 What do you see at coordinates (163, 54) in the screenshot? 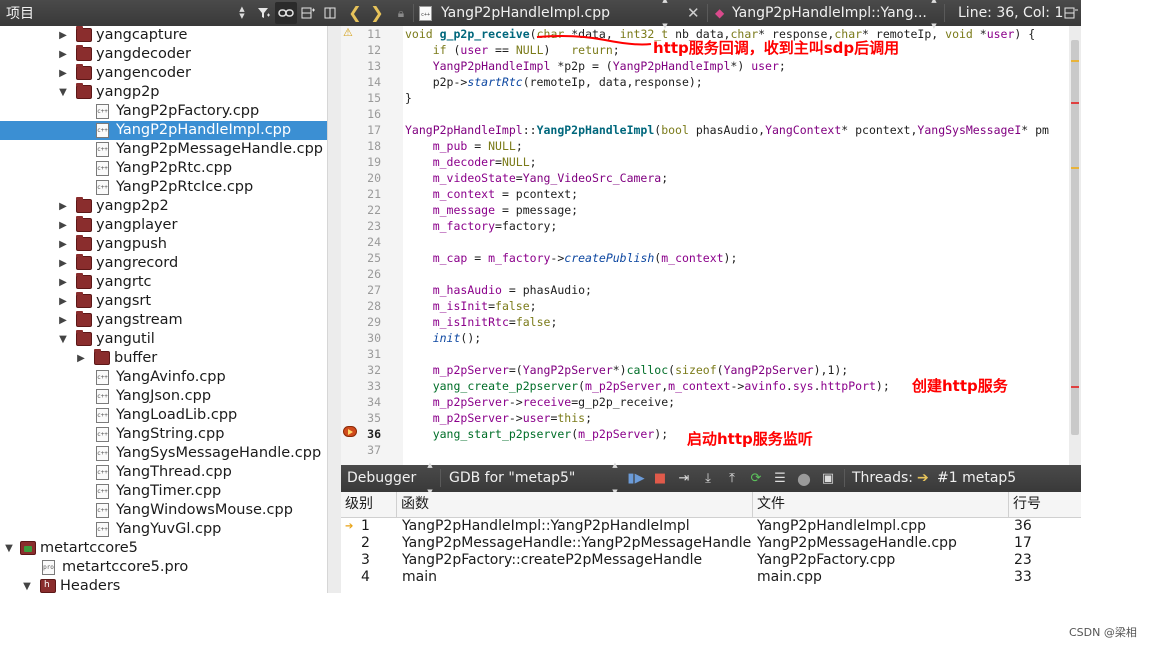
I see `tree-folder-item: ▶ yangdecoder` at bounding box center [163, 54].